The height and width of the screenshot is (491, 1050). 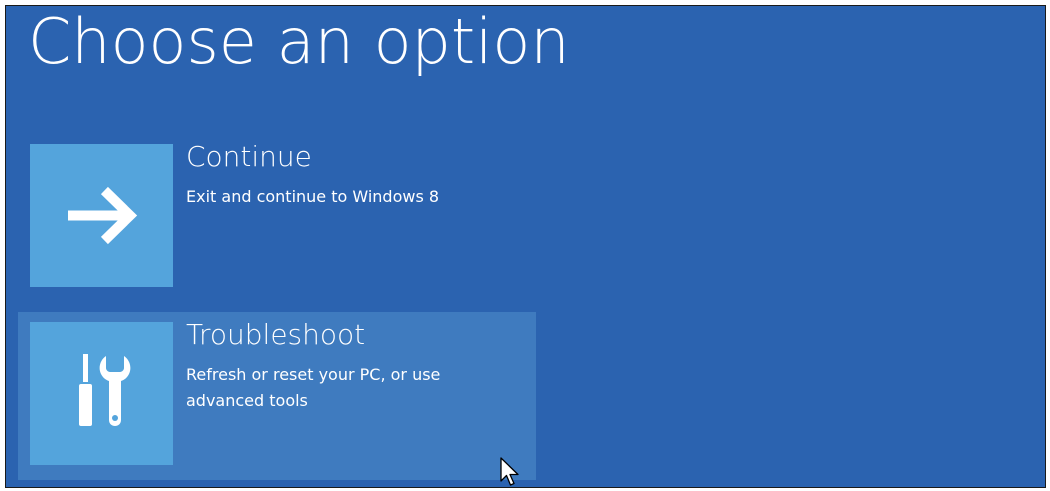 I want to click on arrow-right-icon, so click(x=103, y=215).